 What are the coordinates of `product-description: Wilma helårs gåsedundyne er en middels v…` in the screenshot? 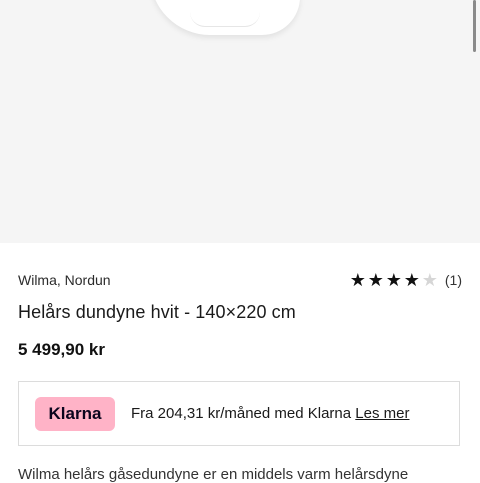 It's located at (213, 474).